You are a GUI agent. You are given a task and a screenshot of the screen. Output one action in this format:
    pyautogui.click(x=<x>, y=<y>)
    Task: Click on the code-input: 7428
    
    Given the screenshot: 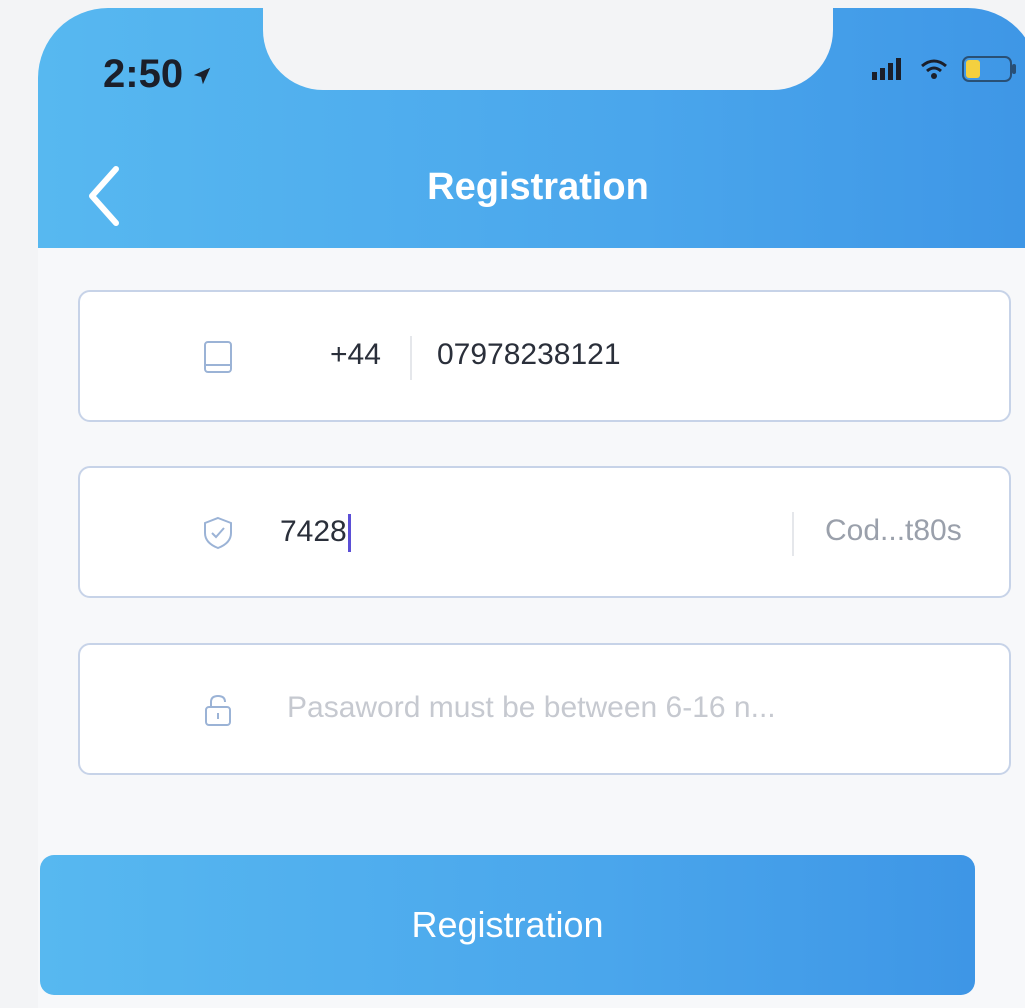 What is the action you would take?
    pyautogui.click(x=315, y=533)
    